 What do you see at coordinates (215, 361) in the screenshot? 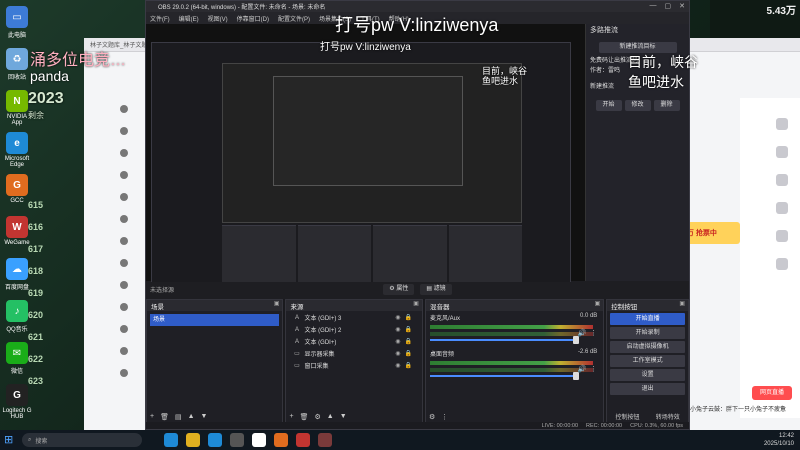
I see `scenes-dock: 场景 ▣ 场景 + 🗑 ▤ ▲ ▼` at bounding box center [215, 361].